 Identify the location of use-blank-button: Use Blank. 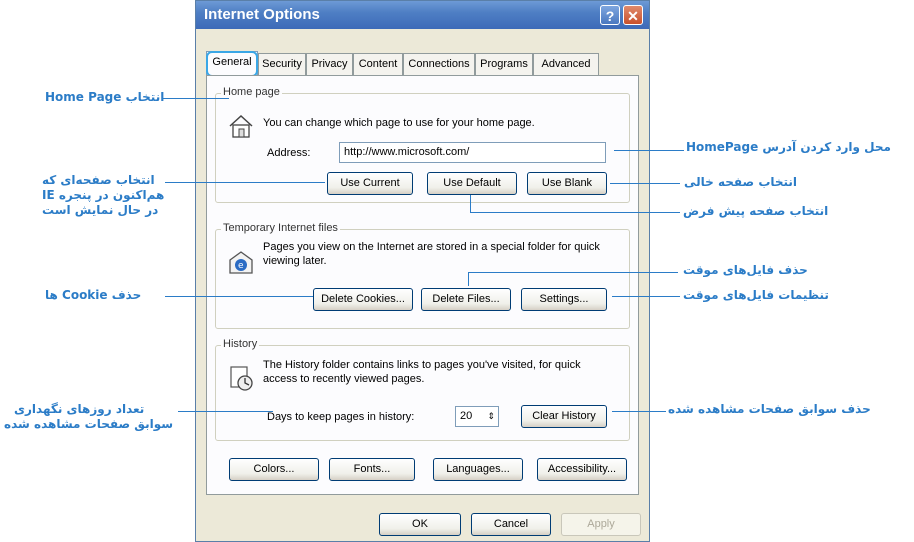
(567, 183).